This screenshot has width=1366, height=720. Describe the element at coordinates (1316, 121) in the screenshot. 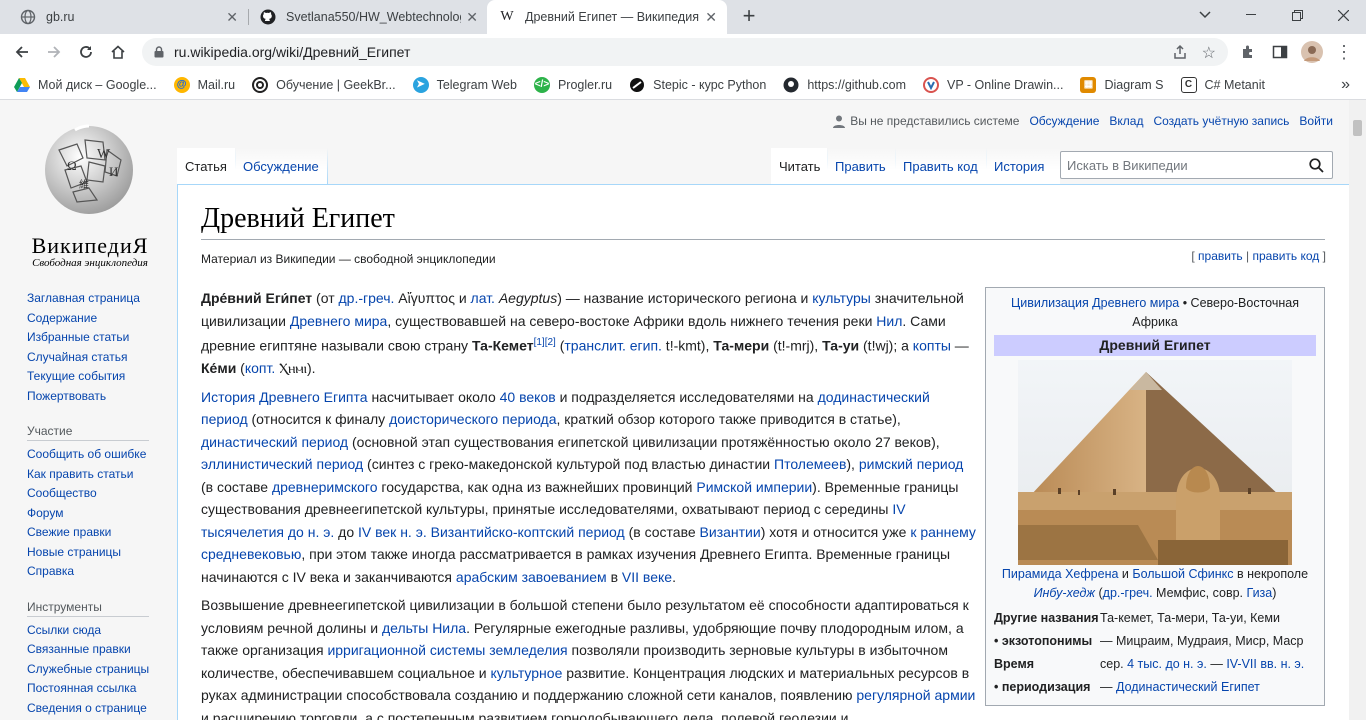

I see `login-link: Войти` at that location.